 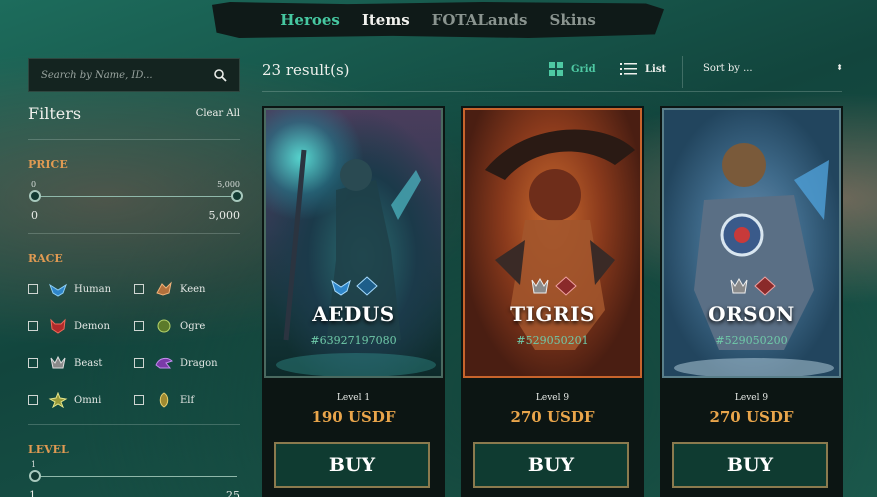 I want to click on price-max-value: 5,000, so click(x=224, y=215).